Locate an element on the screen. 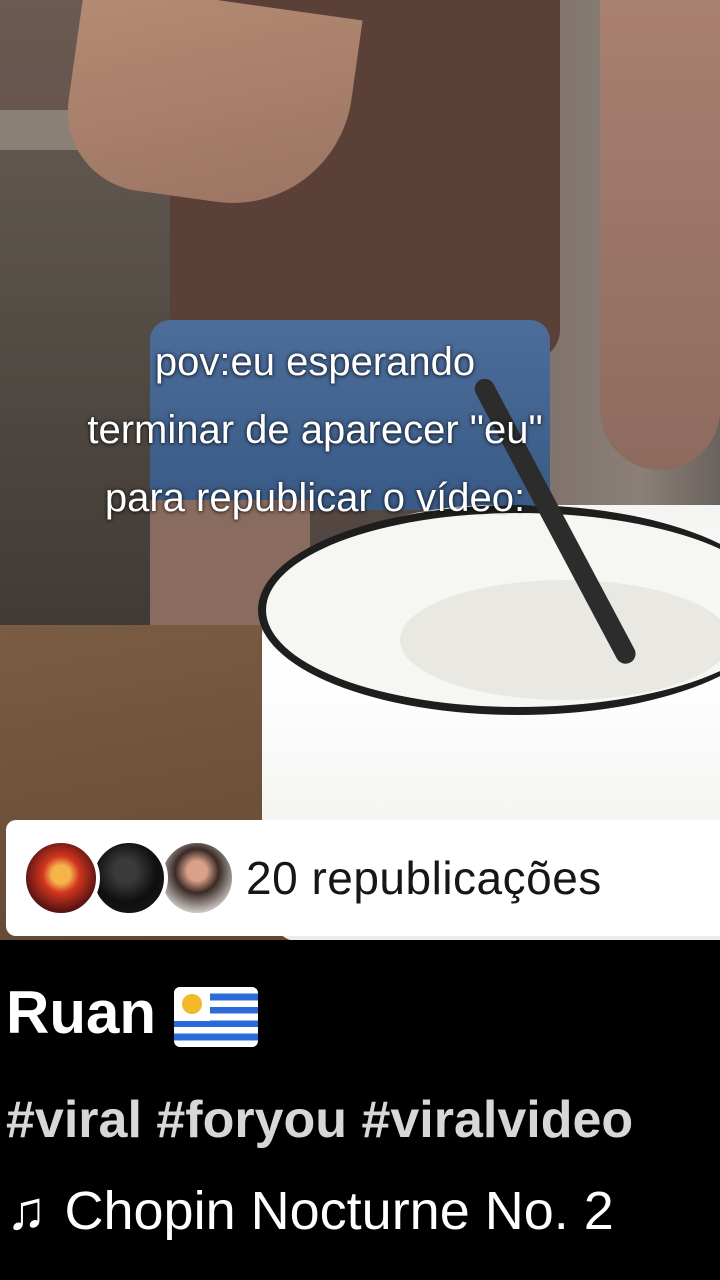 The height and width of the screenshot is (1280, 720). music-note-icon: ♫ is located at coordinates (26, 1211).